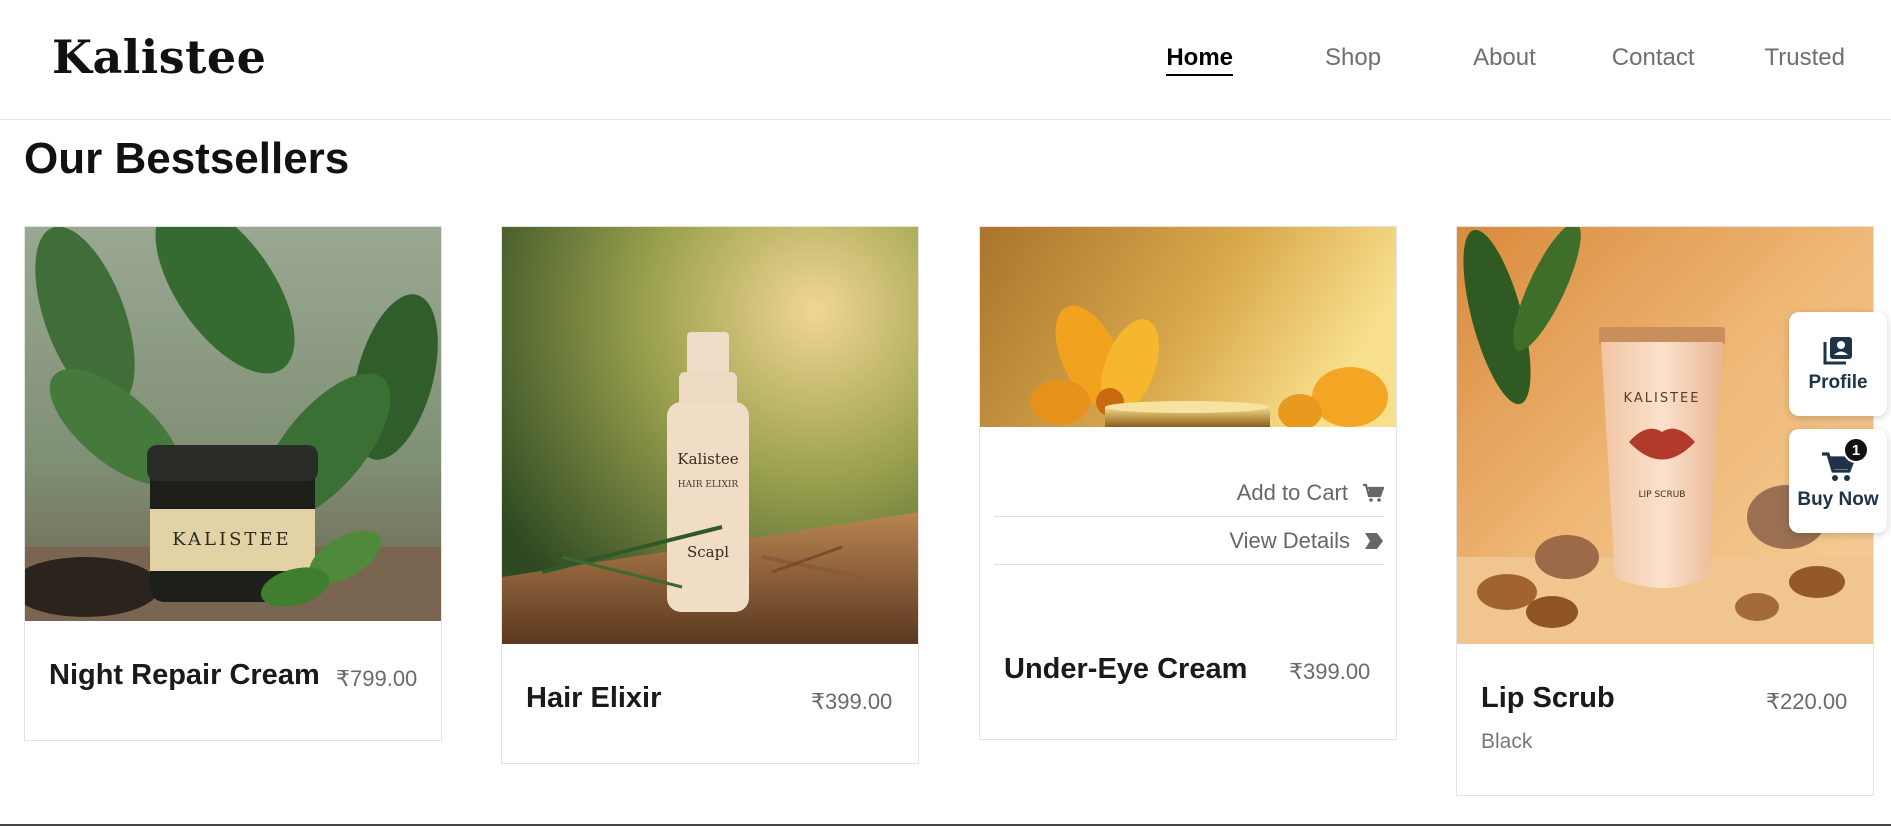 The height and width of the screenshot is (826, 1891). What do you see at coordinates (710, 435) in the screenshot?
I see `serum-bottle-image: Kalistee HAIR ELIXIR Scapl` at bounding box center [710, 435].